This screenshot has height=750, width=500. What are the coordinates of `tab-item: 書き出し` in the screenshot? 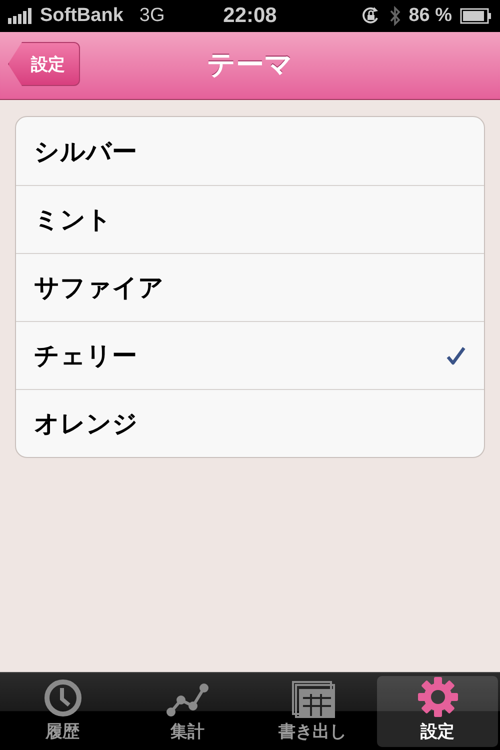 It's located at (312, 711).